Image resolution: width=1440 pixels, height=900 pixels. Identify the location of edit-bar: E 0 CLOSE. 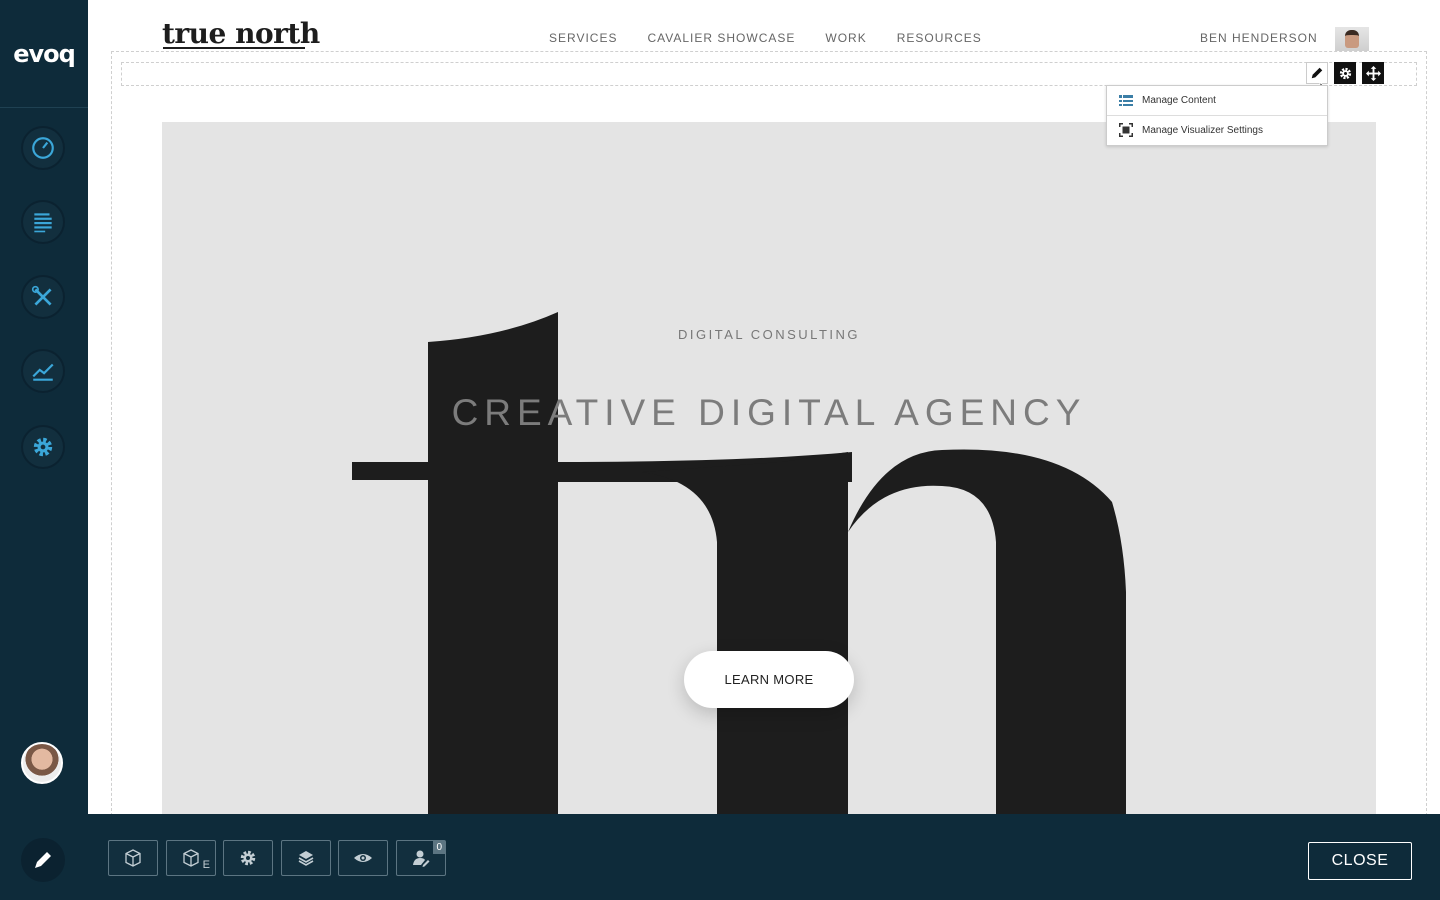
(764, 857).